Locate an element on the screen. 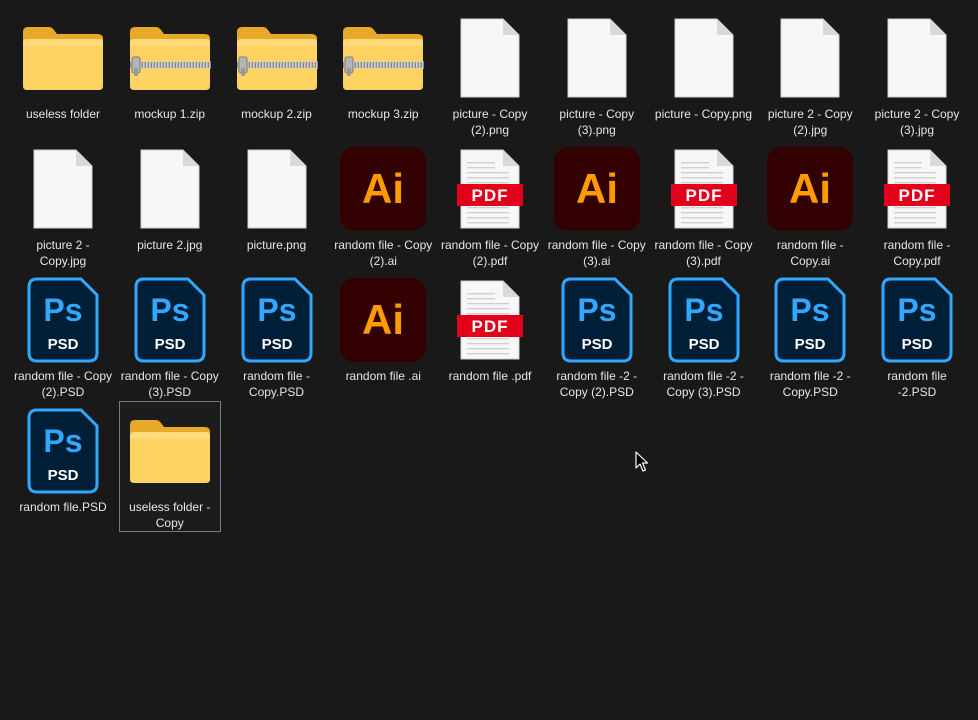 The image size is (978, 720). file-name-label: picture.png is located at coordinates (276, 245).